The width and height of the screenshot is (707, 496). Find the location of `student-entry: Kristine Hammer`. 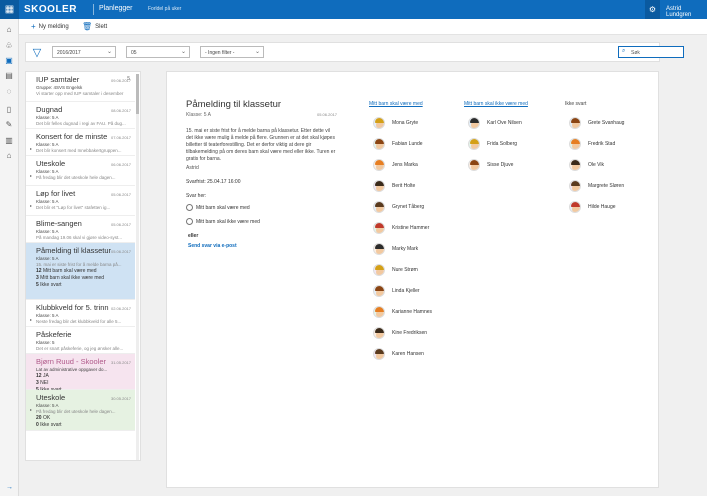

student-entry: Kristine Hammer is located at coordinates (401, 228).